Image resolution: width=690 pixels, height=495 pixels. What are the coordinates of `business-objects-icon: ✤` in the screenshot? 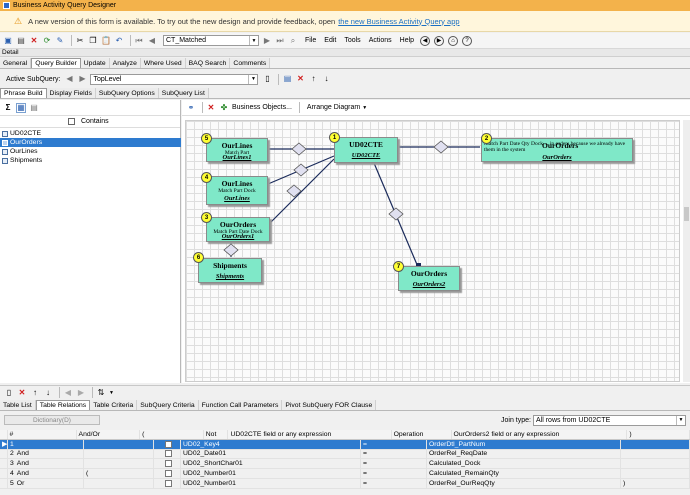 It's located at (224, 108).